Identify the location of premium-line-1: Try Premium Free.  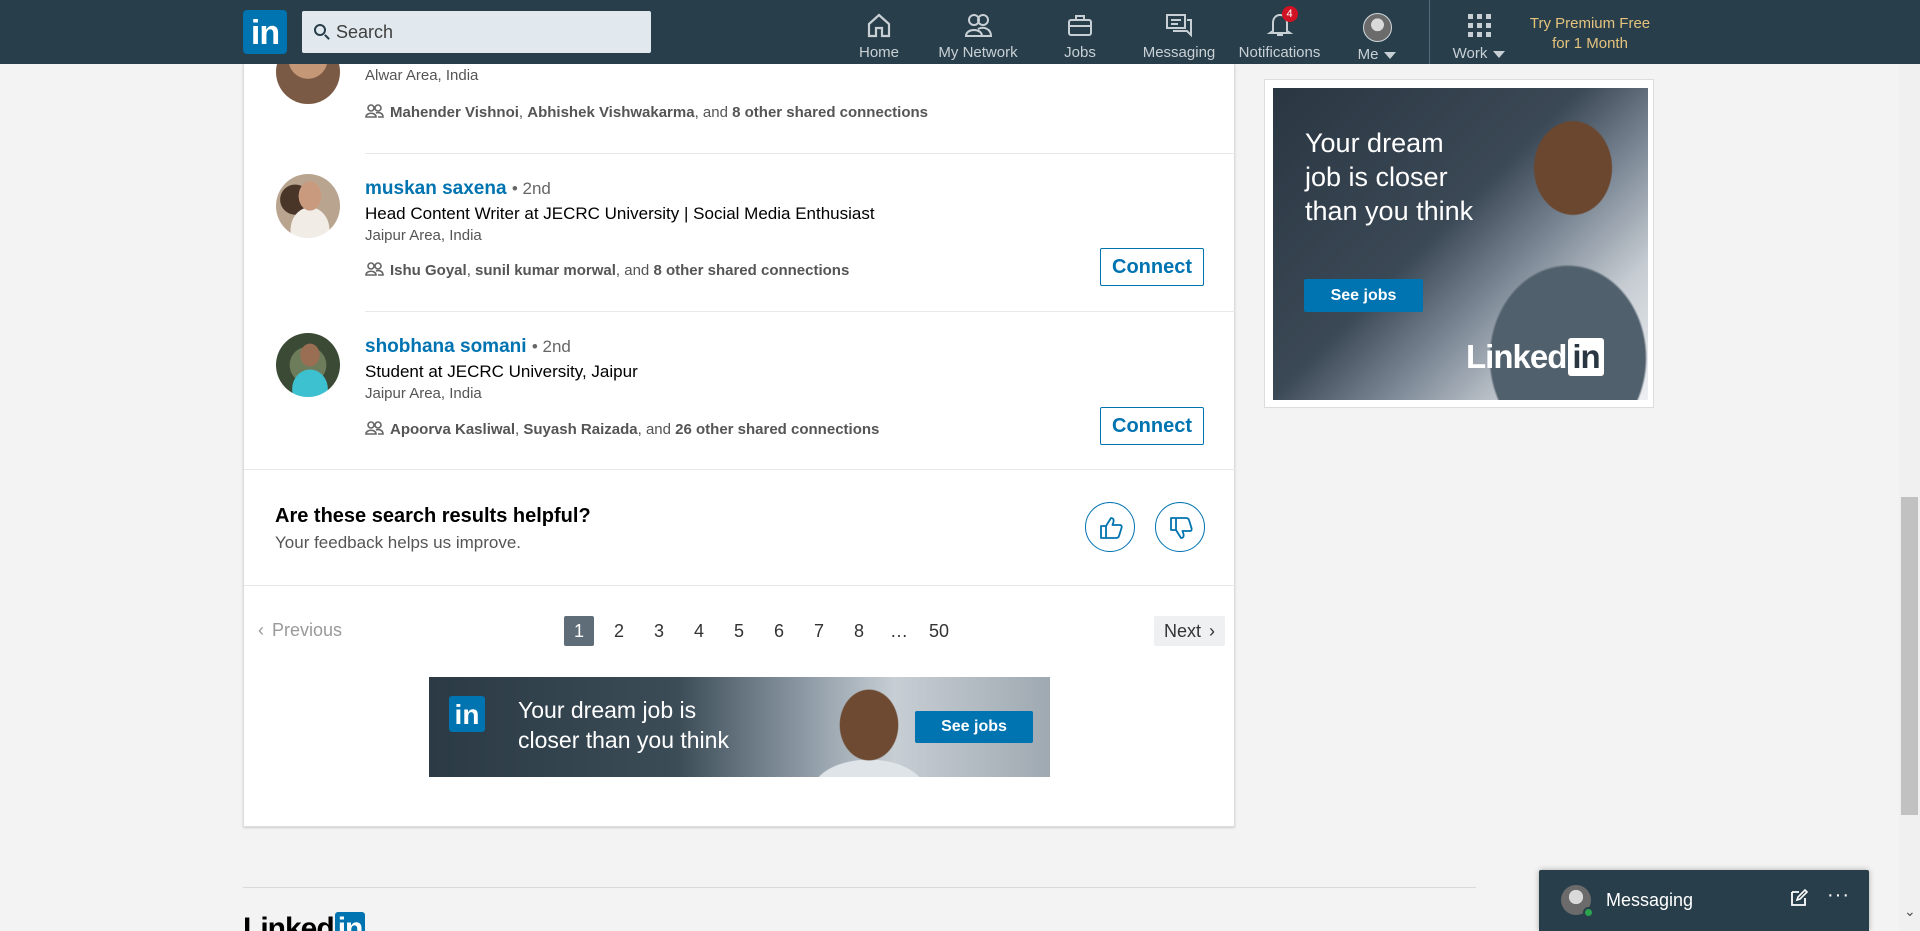
(1590, 23).